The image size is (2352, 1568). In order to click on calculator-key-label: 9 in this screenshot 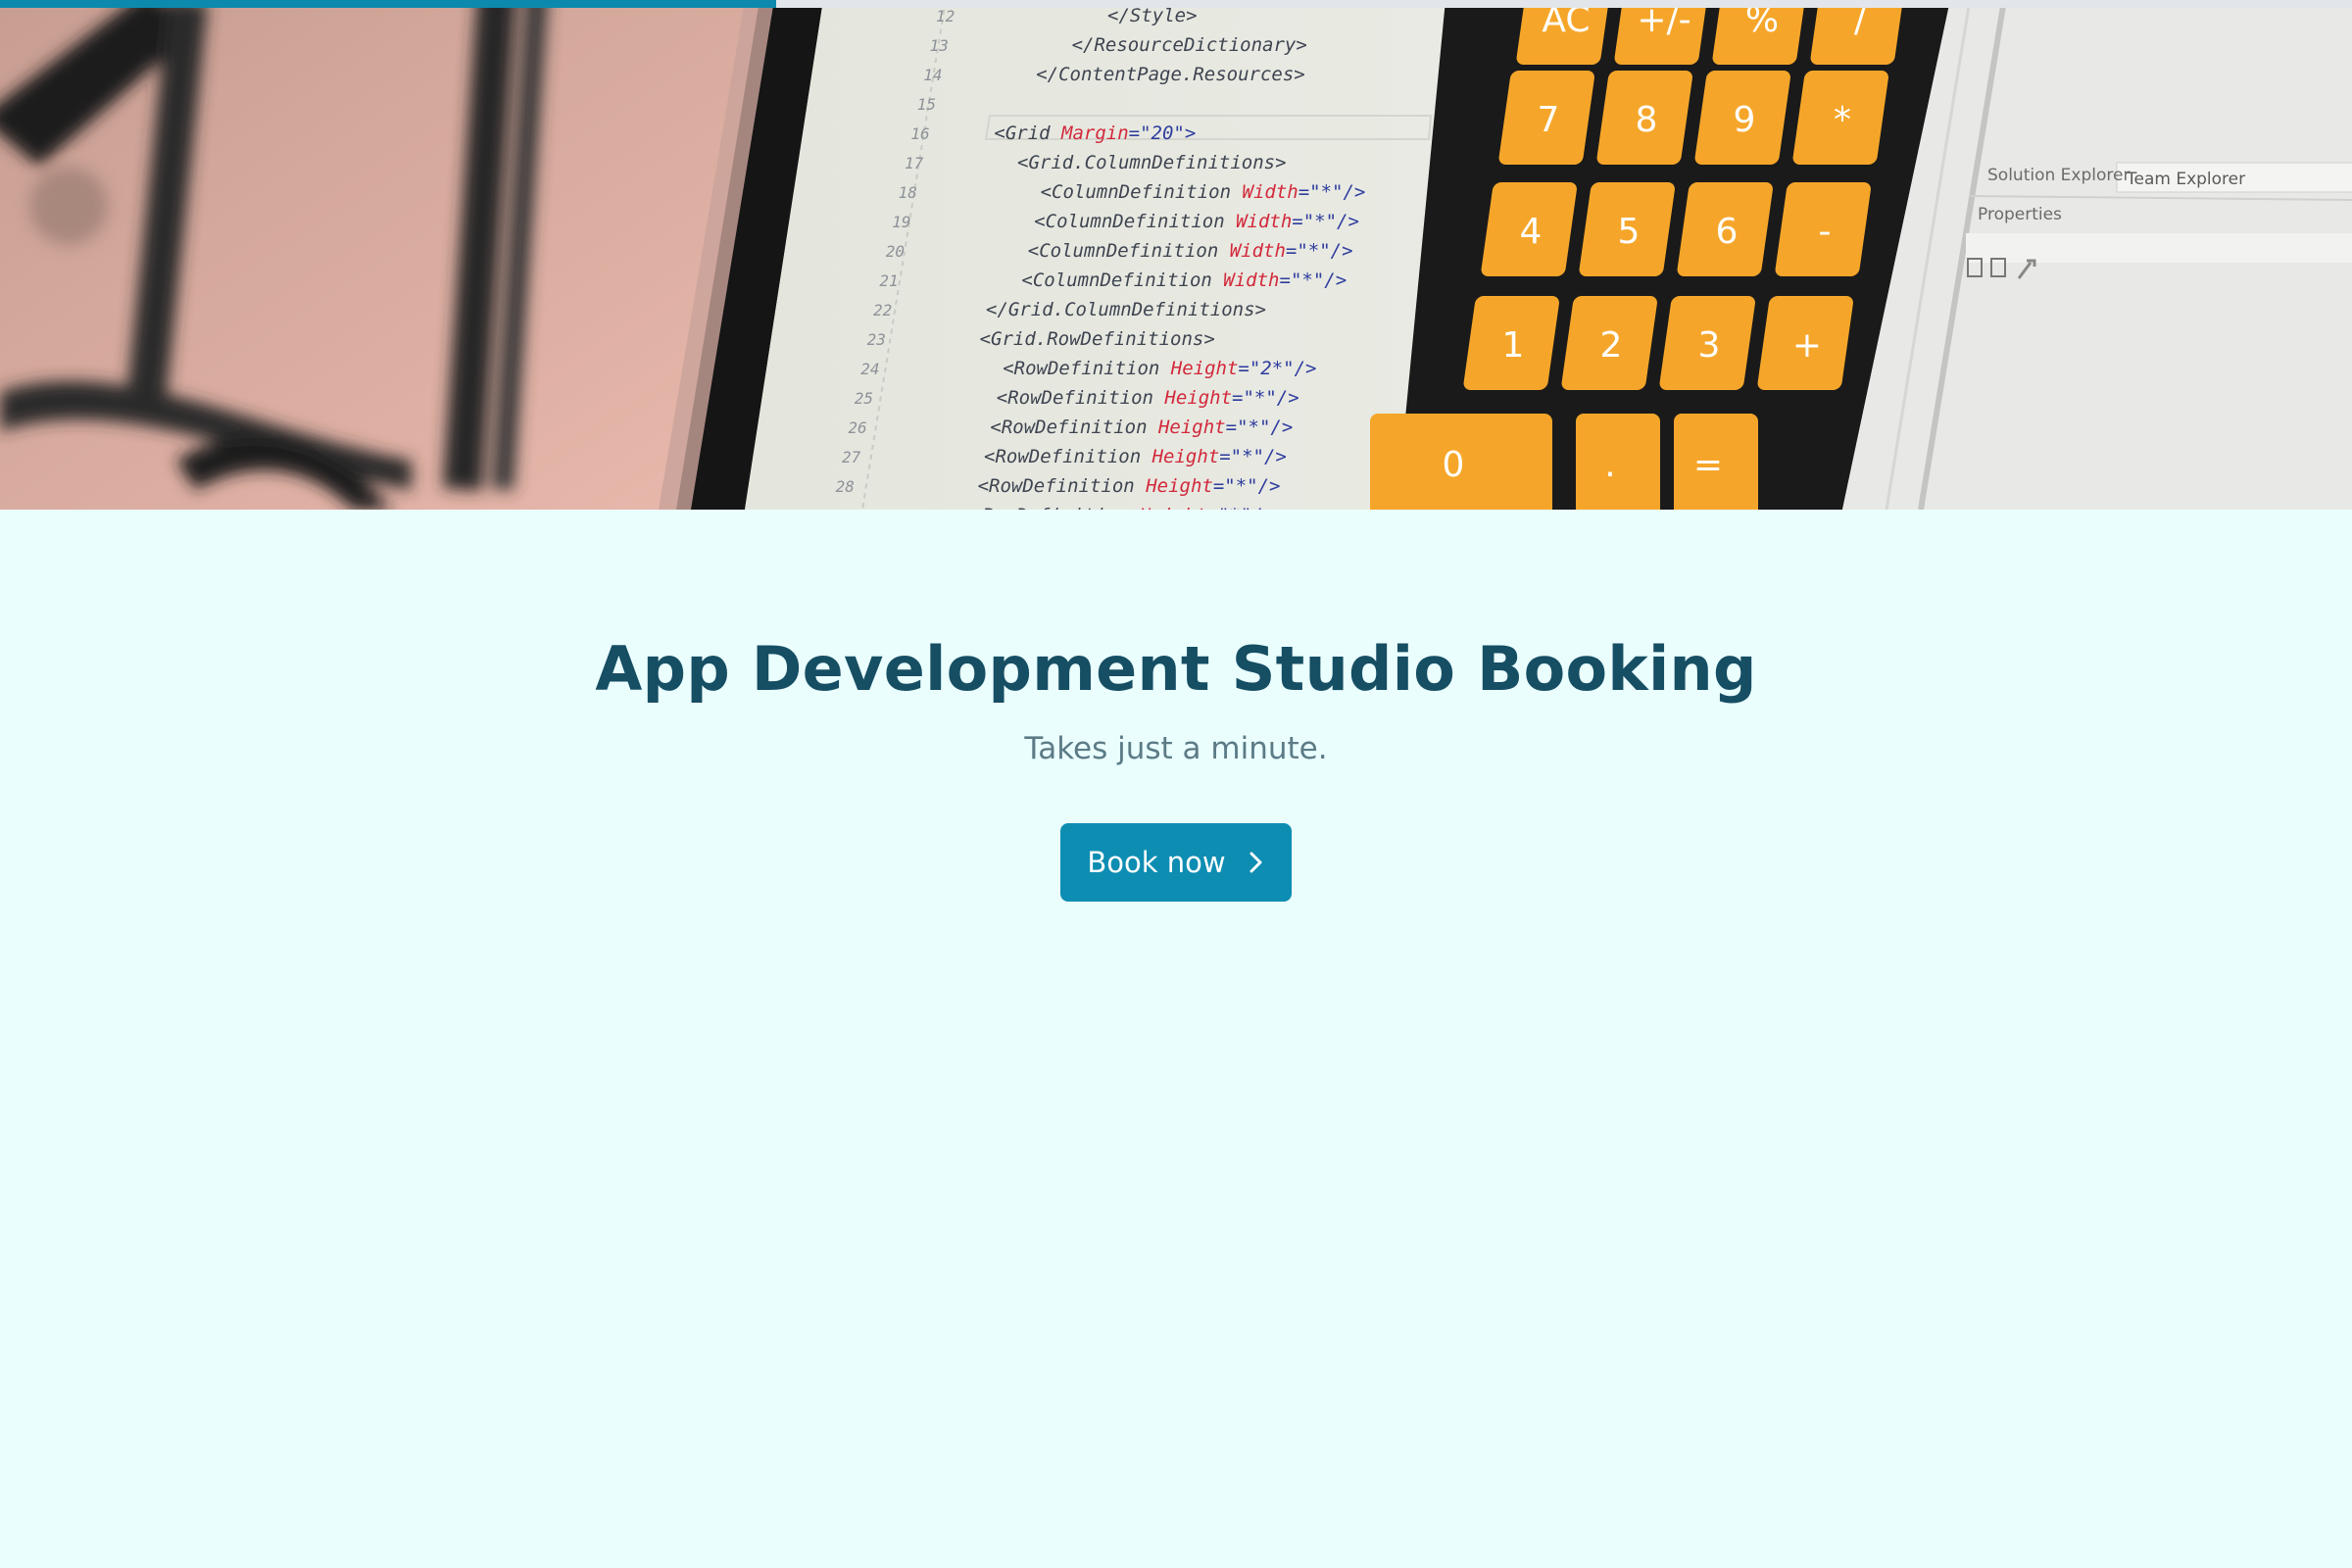, I will do `click(1745, 120)`.